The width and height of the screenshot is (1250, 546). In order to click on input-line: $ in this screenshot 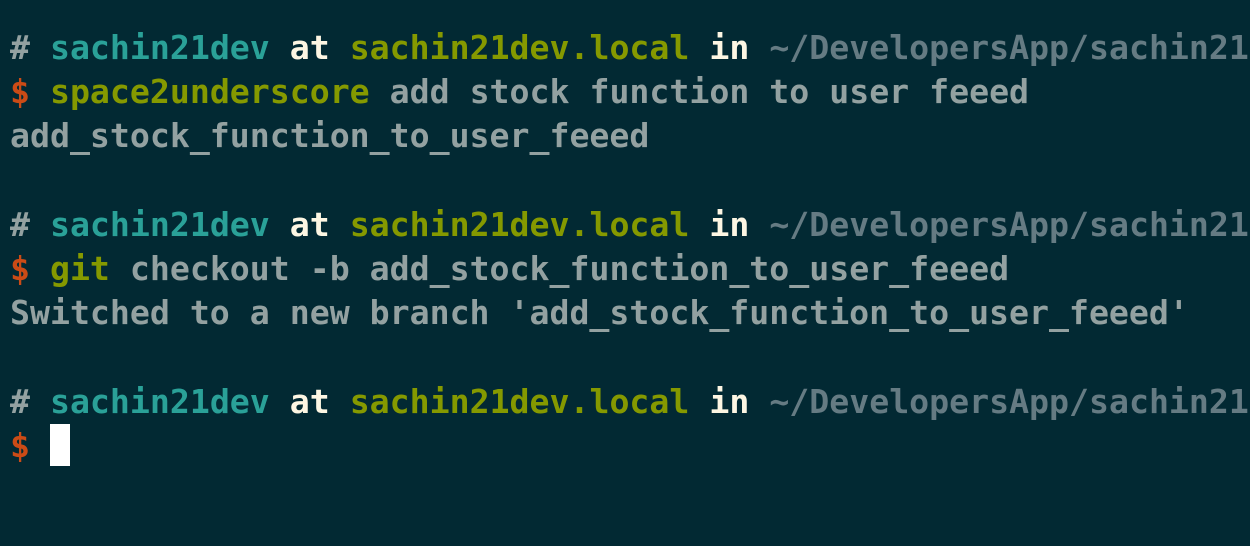, I will do `click(630, 445)`.